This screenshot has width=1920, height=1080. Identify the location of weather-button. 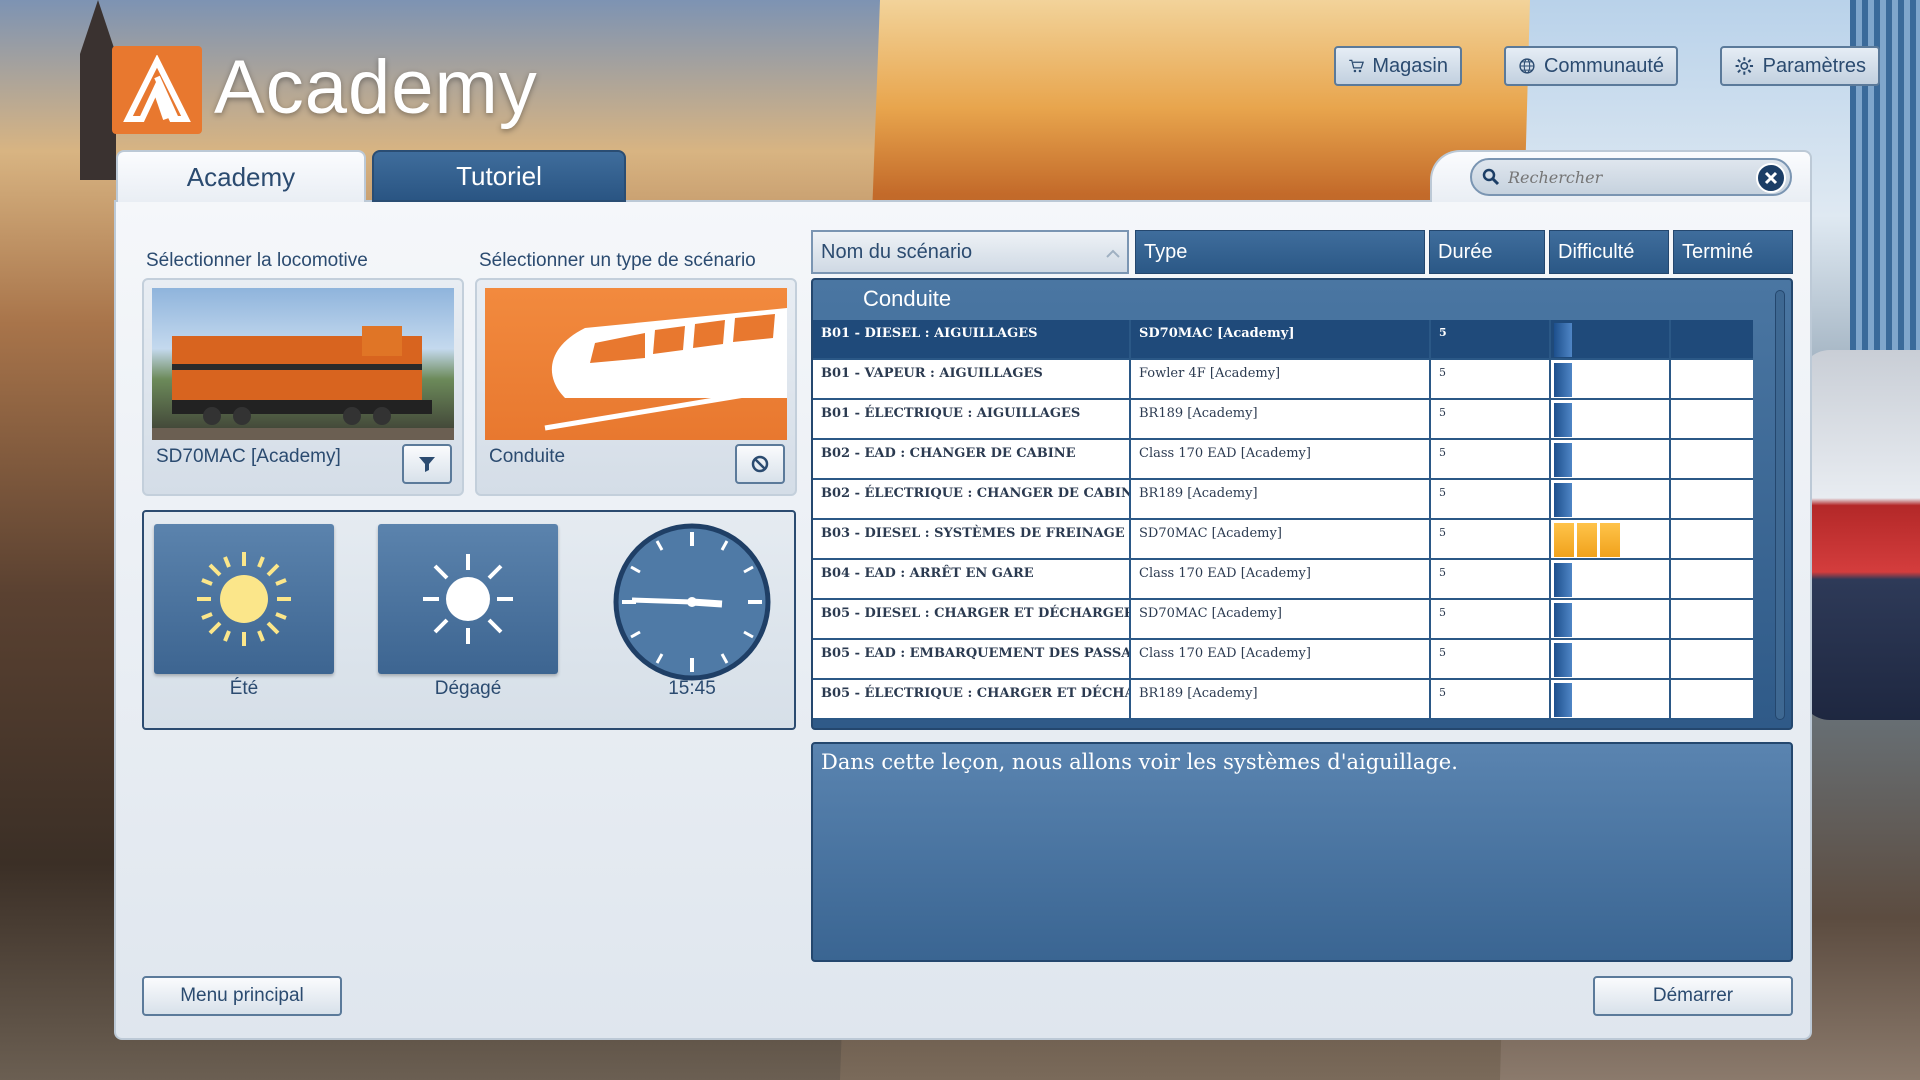
(468, 599).